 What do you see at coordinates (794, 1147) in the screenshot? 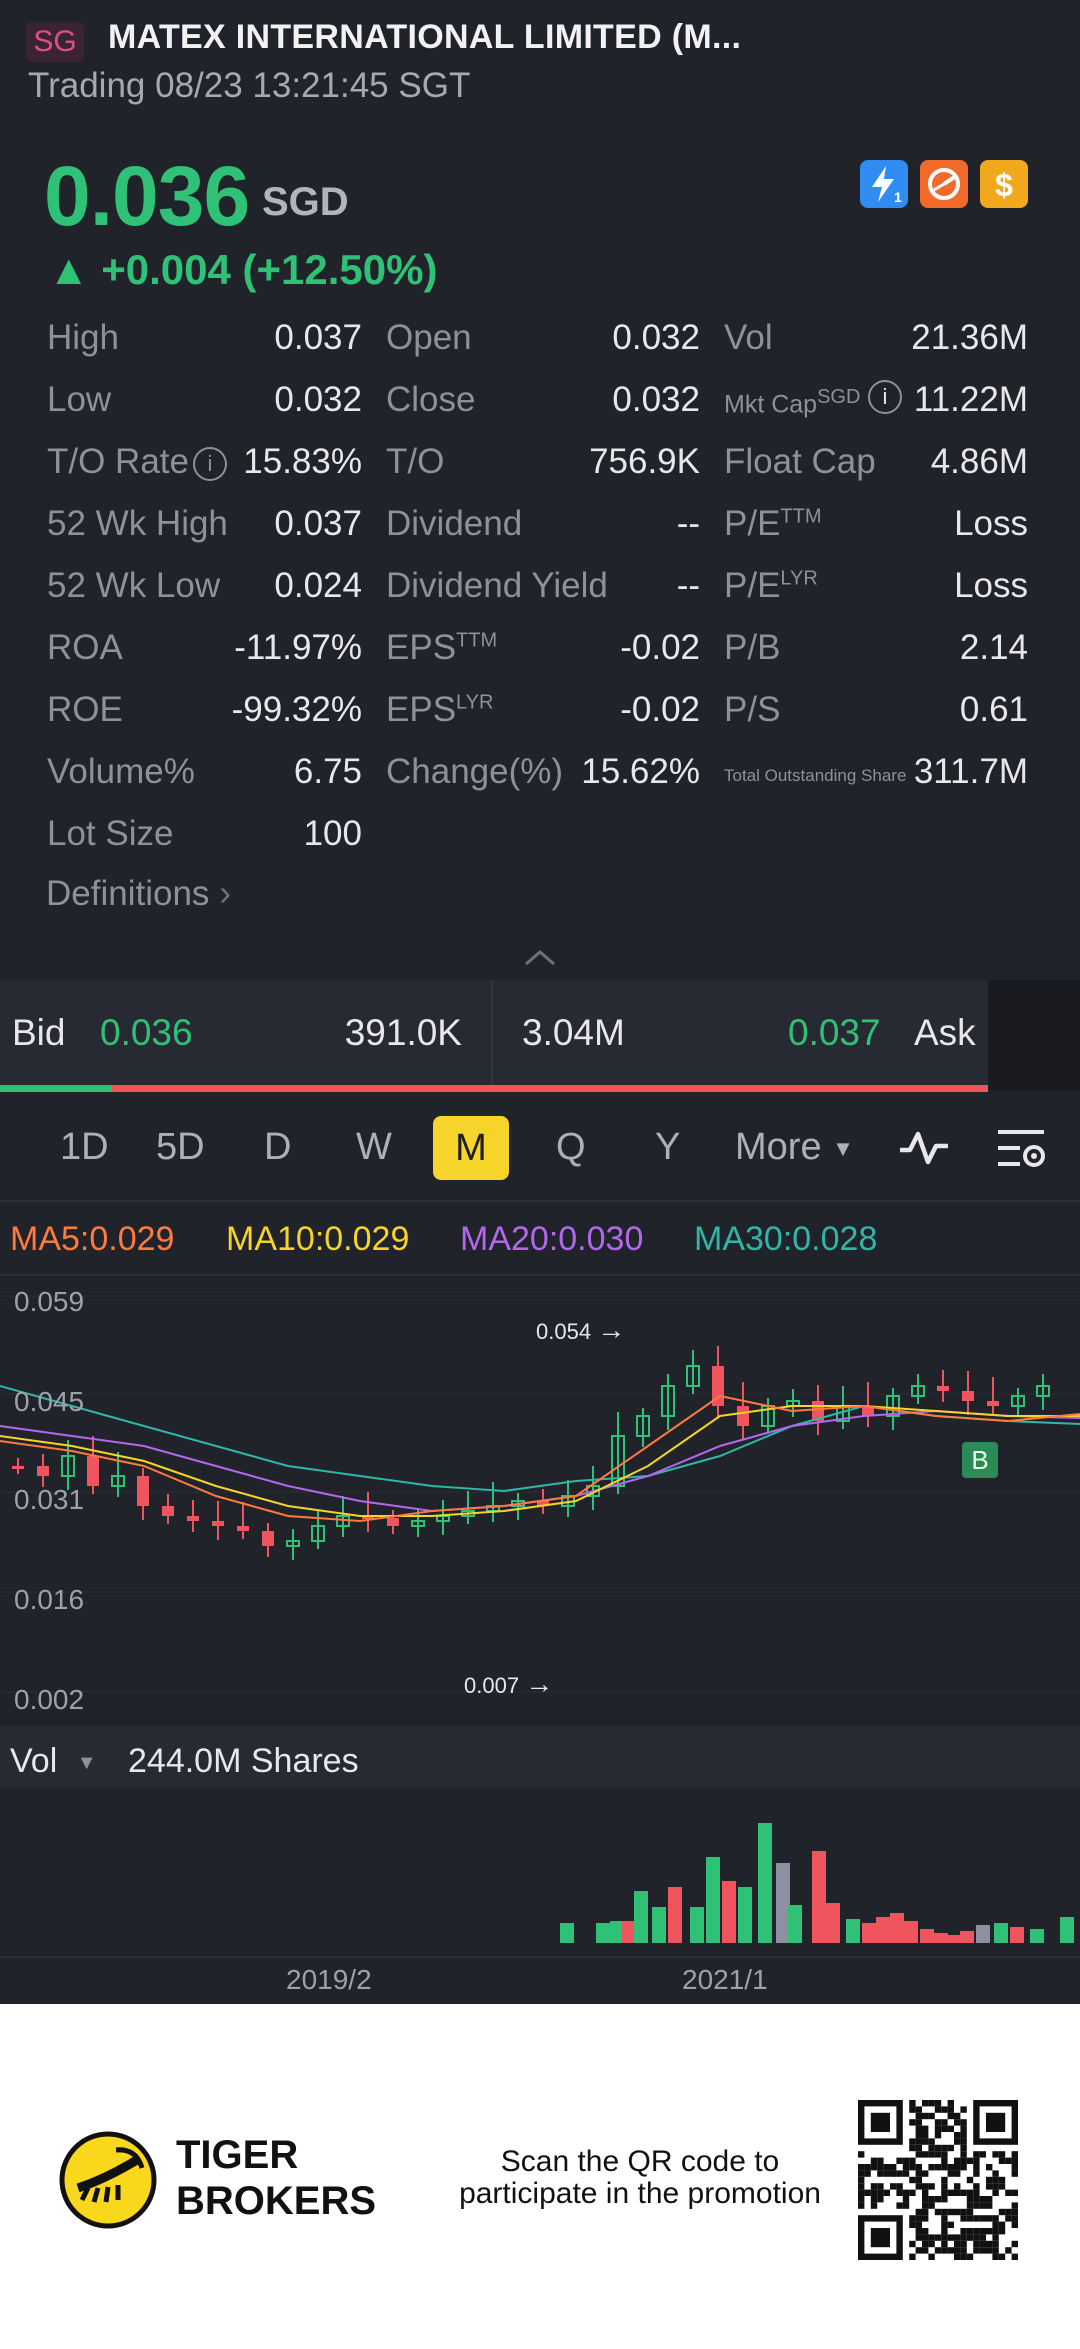
I see `tab-more: More ▼` at bounding box center [794, 1147].